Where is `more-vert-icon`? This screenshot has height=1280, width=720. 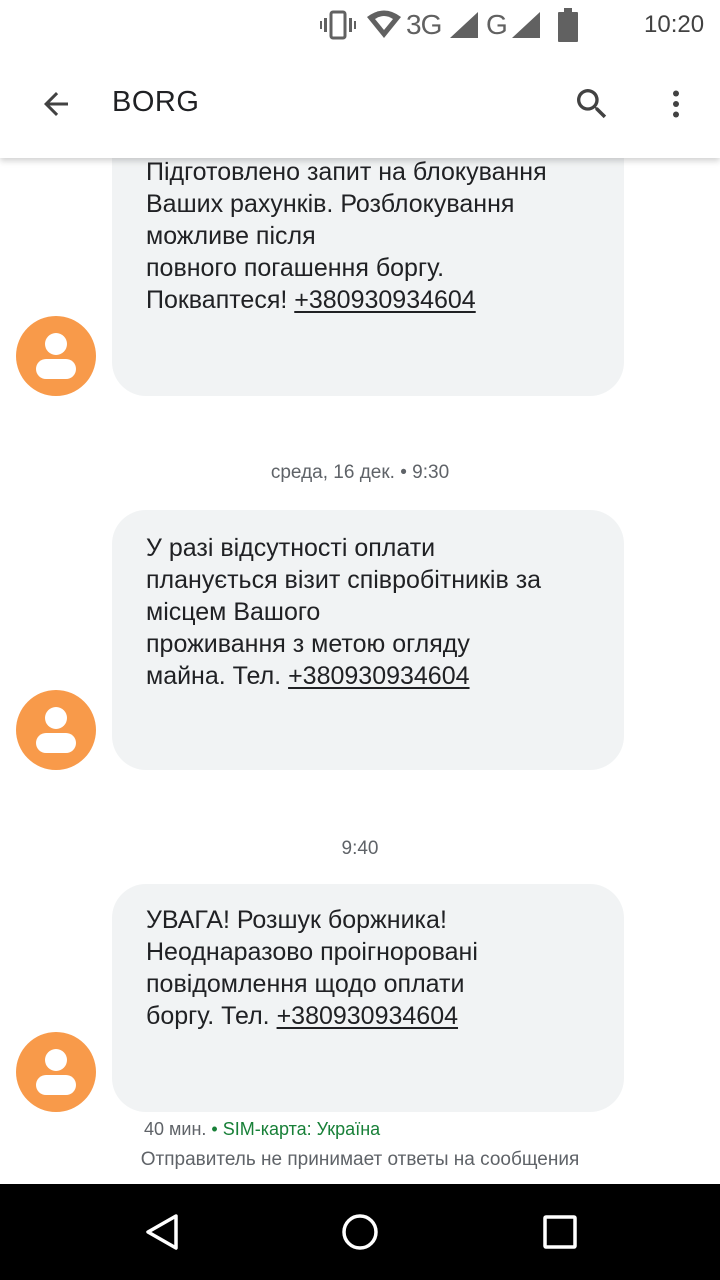 more-vert-icon is located at coordinates (676, 104).